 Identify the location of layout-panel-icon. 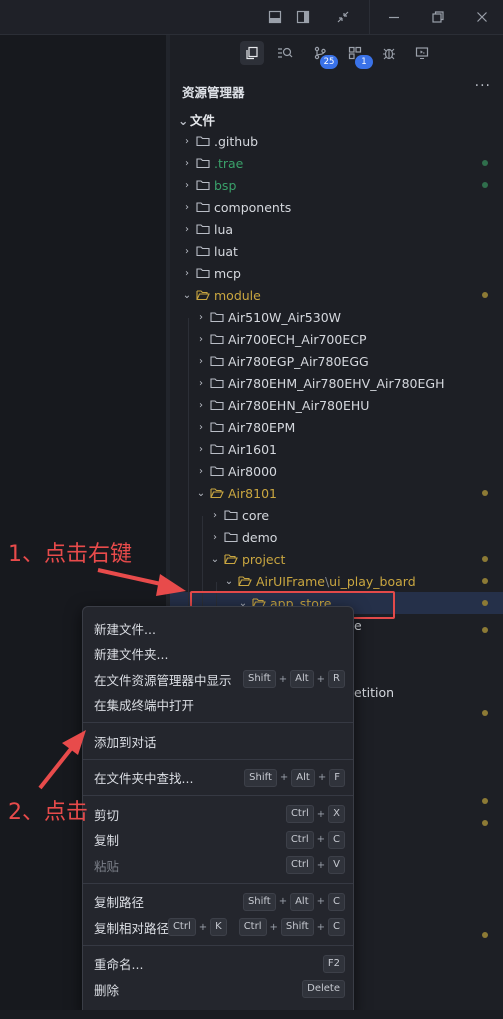
(275, 17).